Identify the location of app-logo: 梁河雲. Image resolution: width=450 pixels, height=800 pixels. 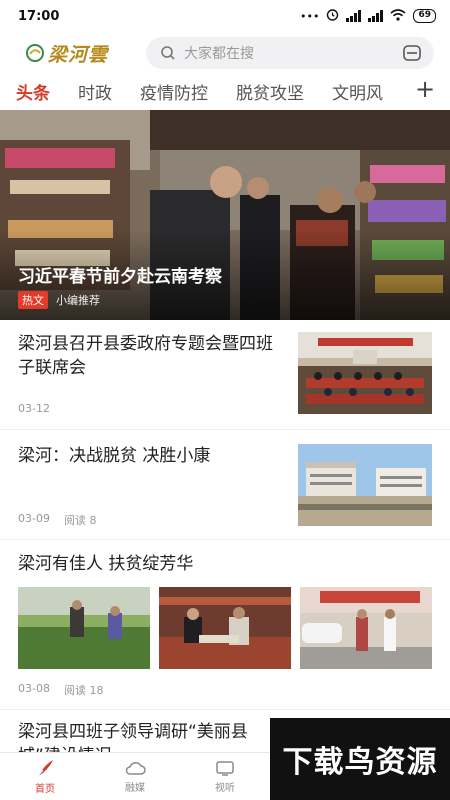
(80, 53).